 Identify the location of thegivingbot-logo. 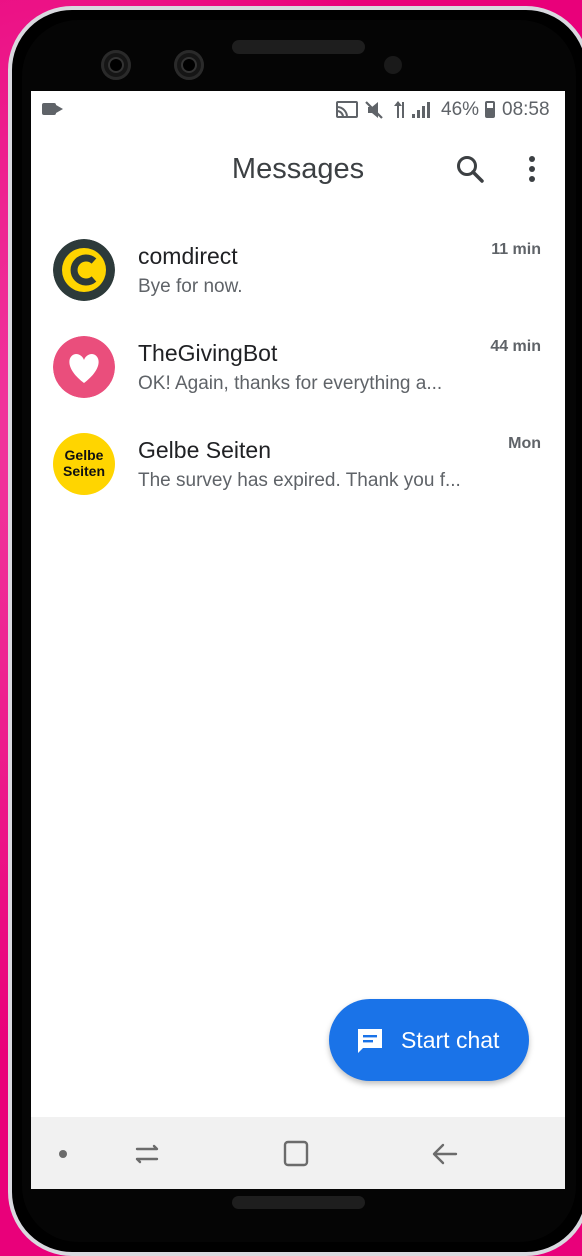
(84, 367).